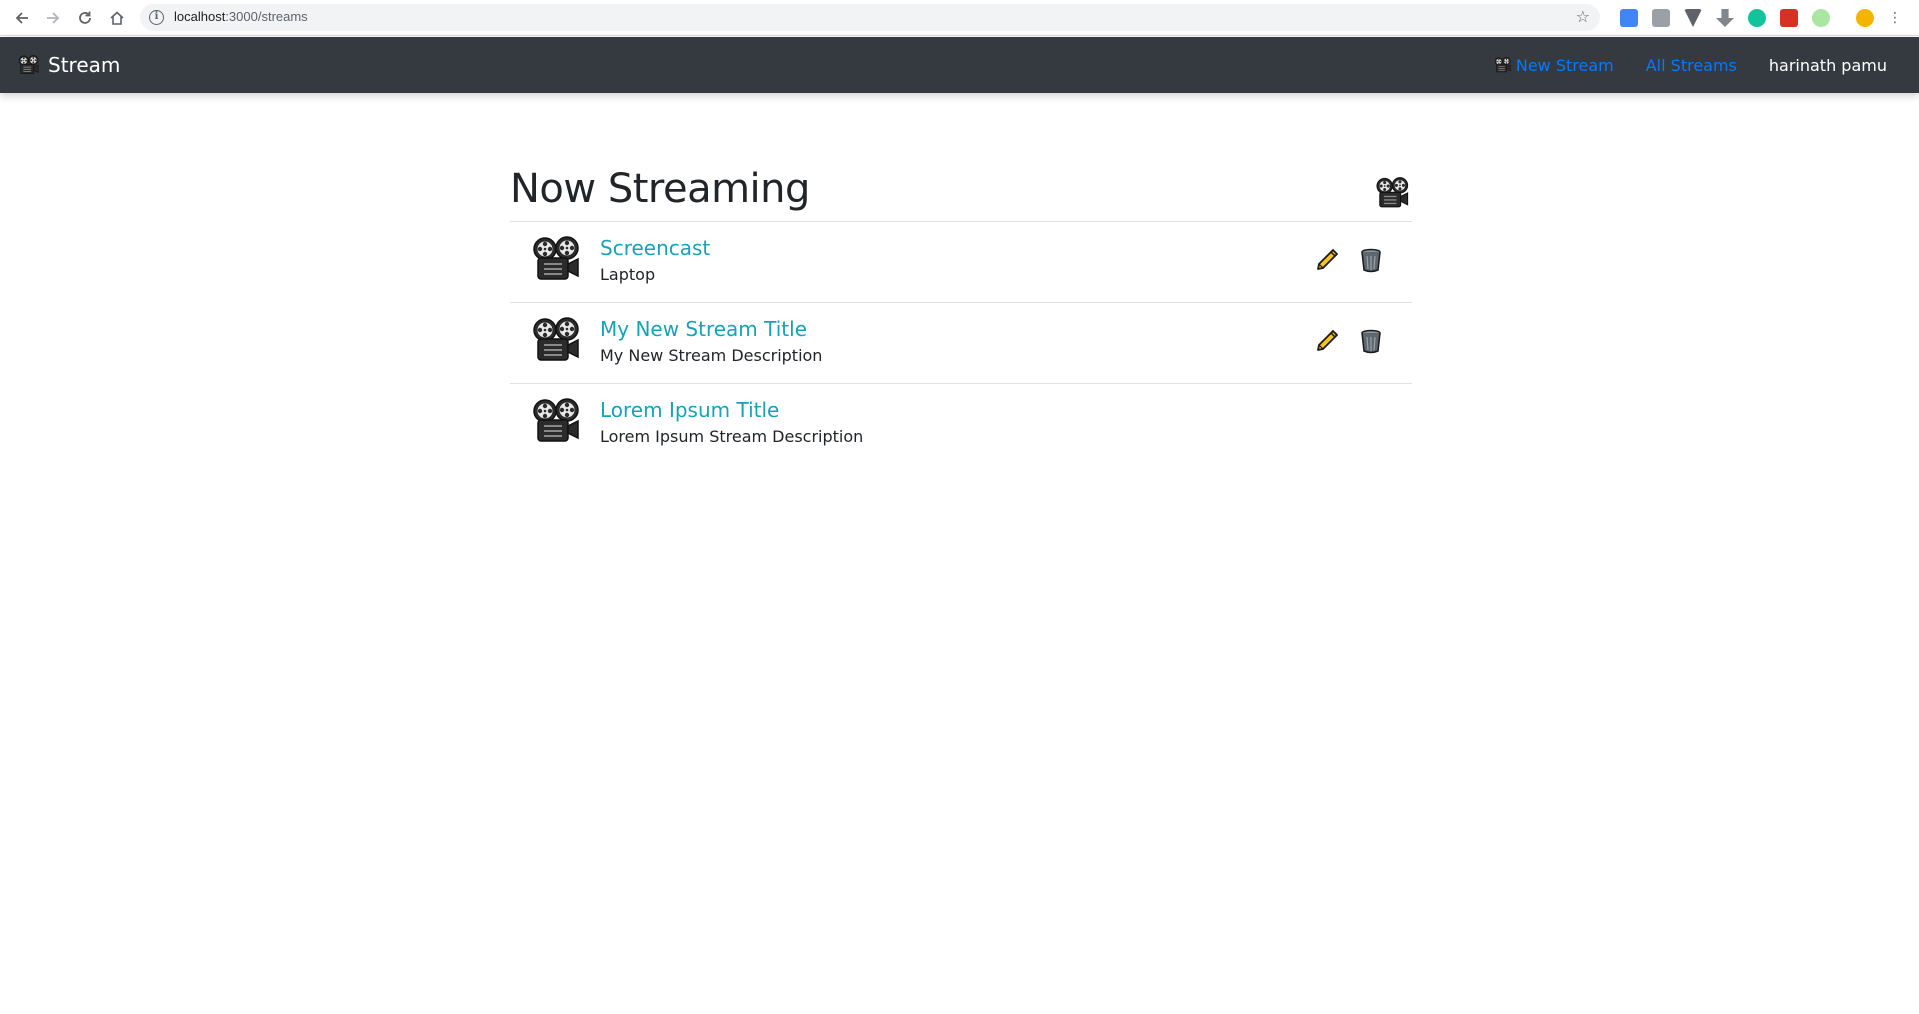  Describe the element at coordinates (732, 436) in the screenshot. I see `stream-description: Lorem Ipsum Stream Description` at that location.